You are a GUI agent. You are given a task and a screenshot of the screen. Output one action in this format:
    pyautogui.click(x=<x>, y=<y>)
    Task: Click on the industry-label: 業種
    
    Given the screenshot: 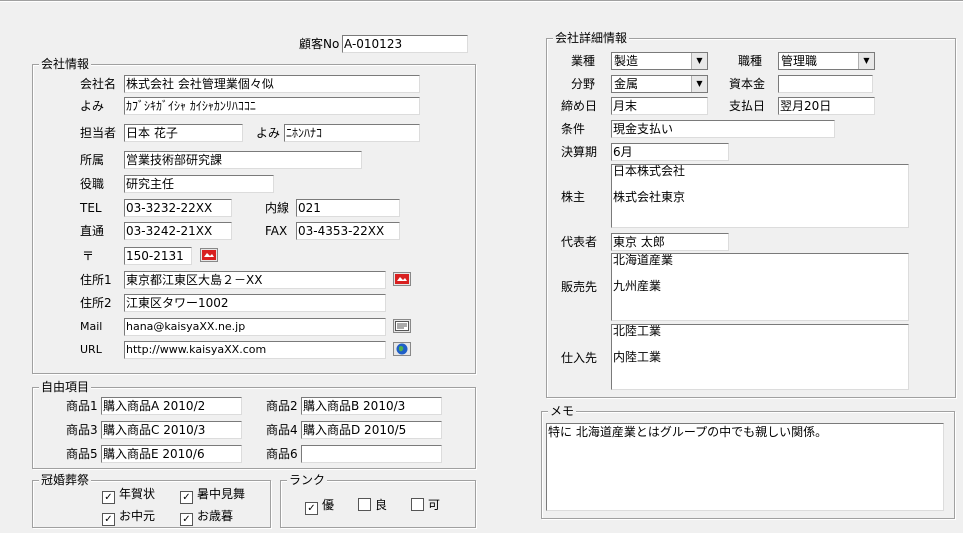 What is the action you would take?
    pyautogui.click(x=583, y=61)
    